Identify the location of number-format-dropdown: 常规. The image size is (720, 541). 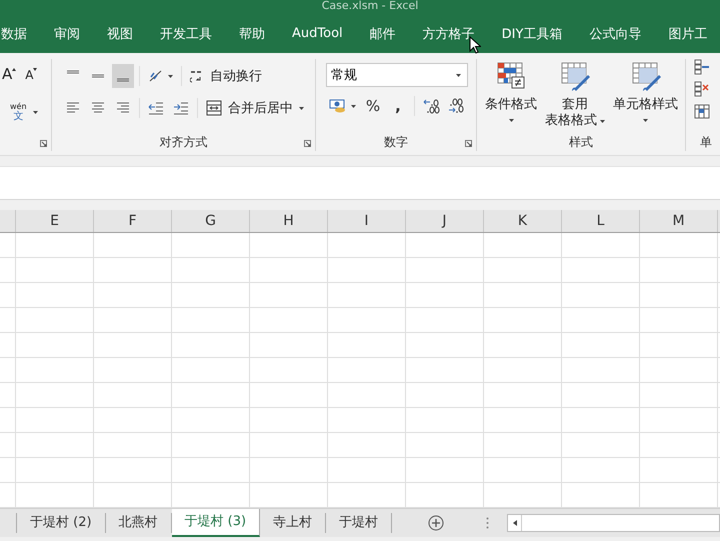
(397, 75).